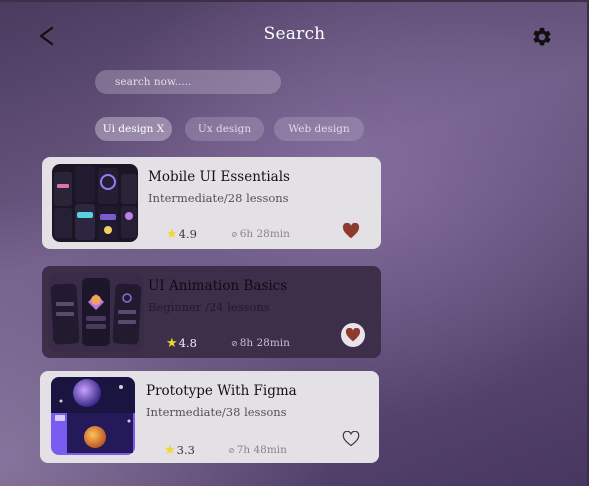 The height and width of the screenshot is (486, 589). Describe the element at coordinates (264, 234) in the screenshot. I see `duration-value: 6h 28min` at that location.